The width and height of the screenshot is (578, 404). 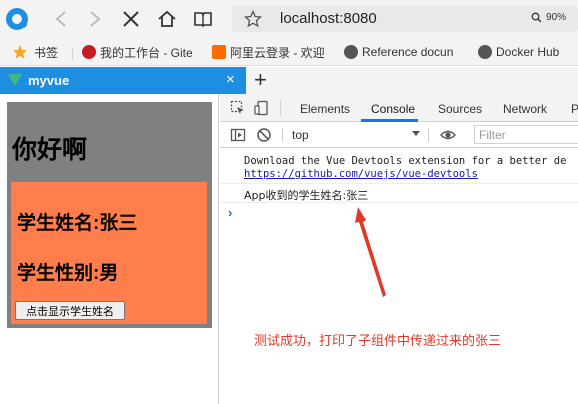 What do you see at coordinates (378, 340) in the screenshot?
I see `annotation-text: 测试成功，打印了子组件中传递过来的张三` at bounding box center [378, 340].